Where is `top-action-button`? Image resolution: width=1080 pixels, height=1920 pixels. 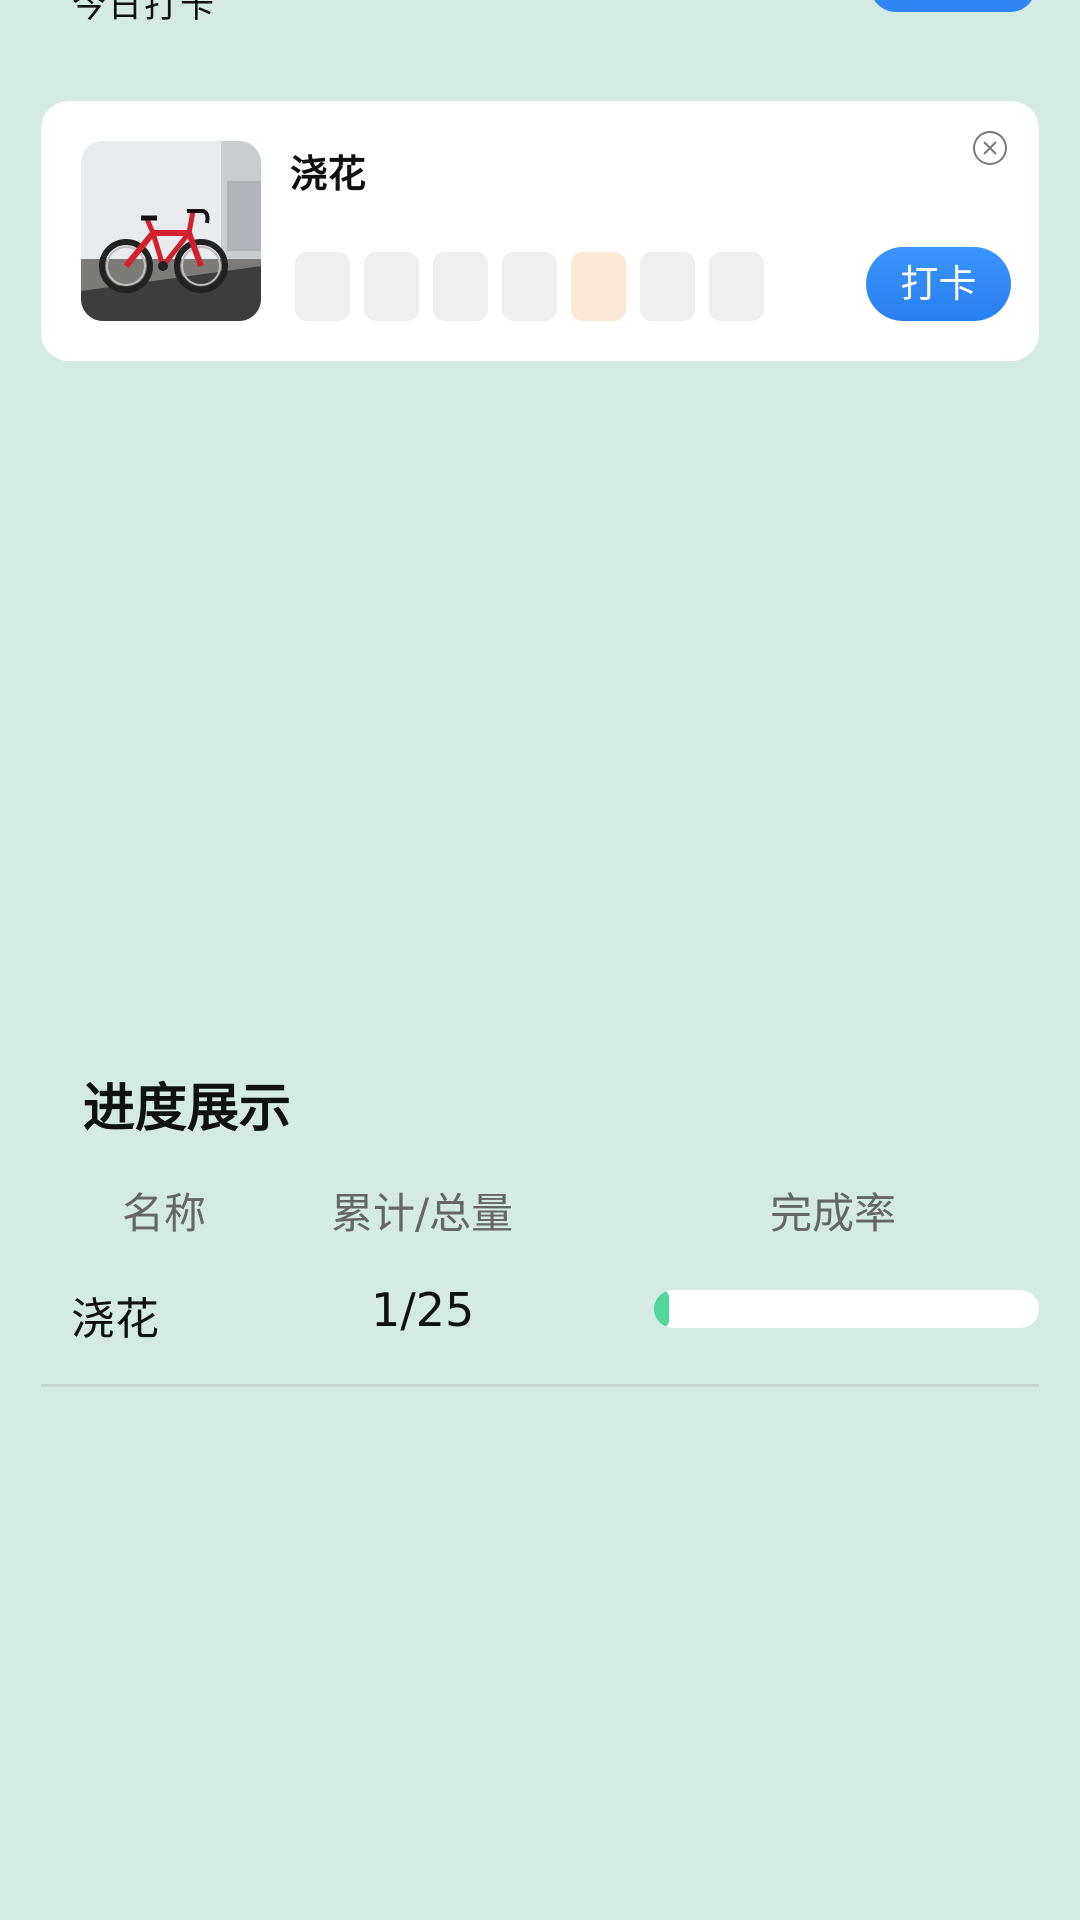
top-action-button is located at coordinates (953, 6).